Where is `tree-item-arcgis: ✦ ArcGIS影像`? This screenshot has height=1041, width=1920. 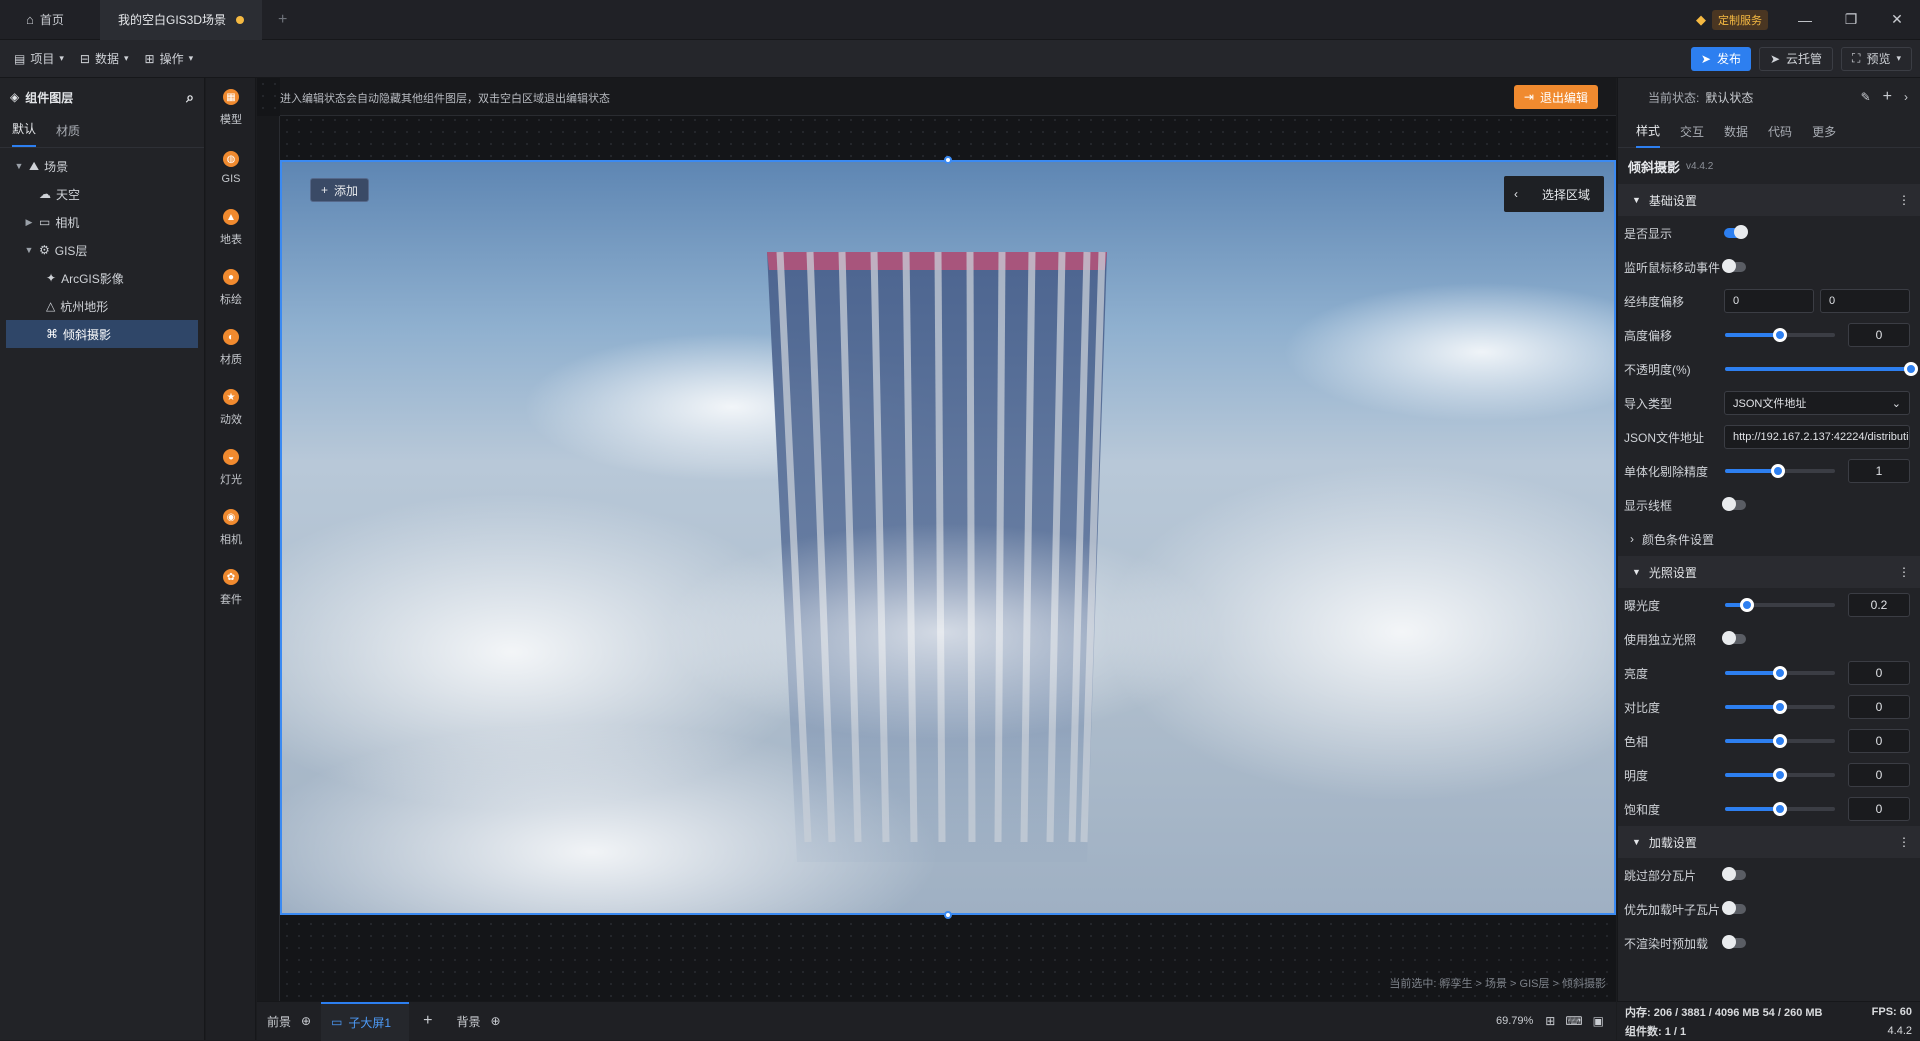
tree-item-arcgis: ✦ ArcGIS影像 is located at coordinates (102, 278).